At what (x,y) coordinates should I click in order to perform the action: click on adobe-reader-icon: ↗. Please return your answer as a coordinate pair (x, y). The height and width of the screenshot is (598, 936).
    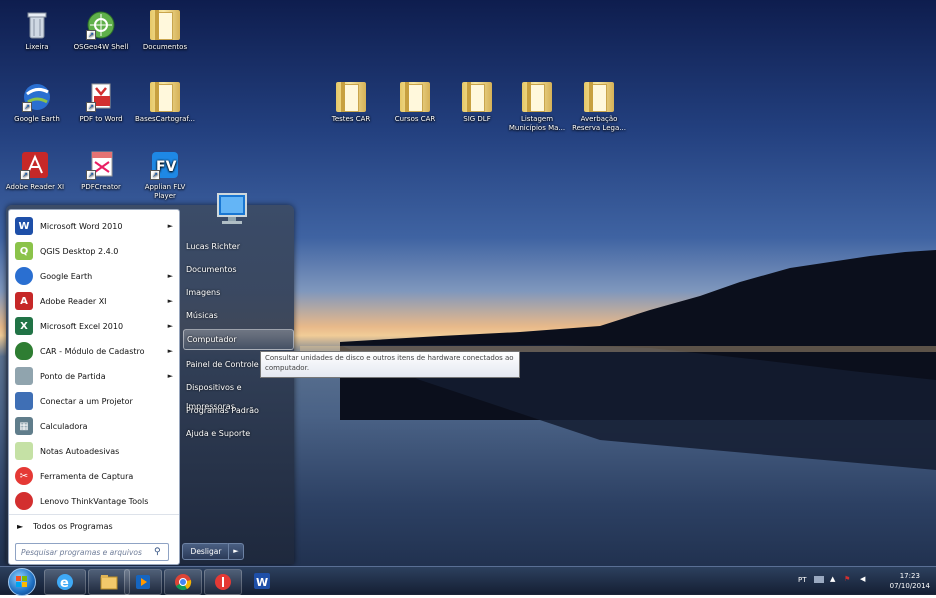
    Looking at the image, I should click on (35, 165).